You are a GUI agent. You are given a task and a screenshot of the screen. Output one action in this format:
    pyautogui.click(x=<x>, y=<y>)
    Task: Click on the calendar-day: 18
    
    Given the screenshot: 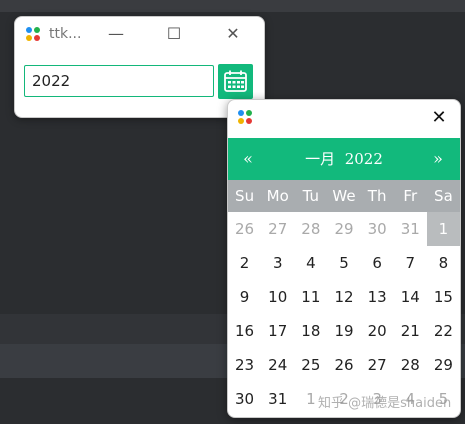 What is the action you would take?
    pyautogui.click(x=310, y=331)
    